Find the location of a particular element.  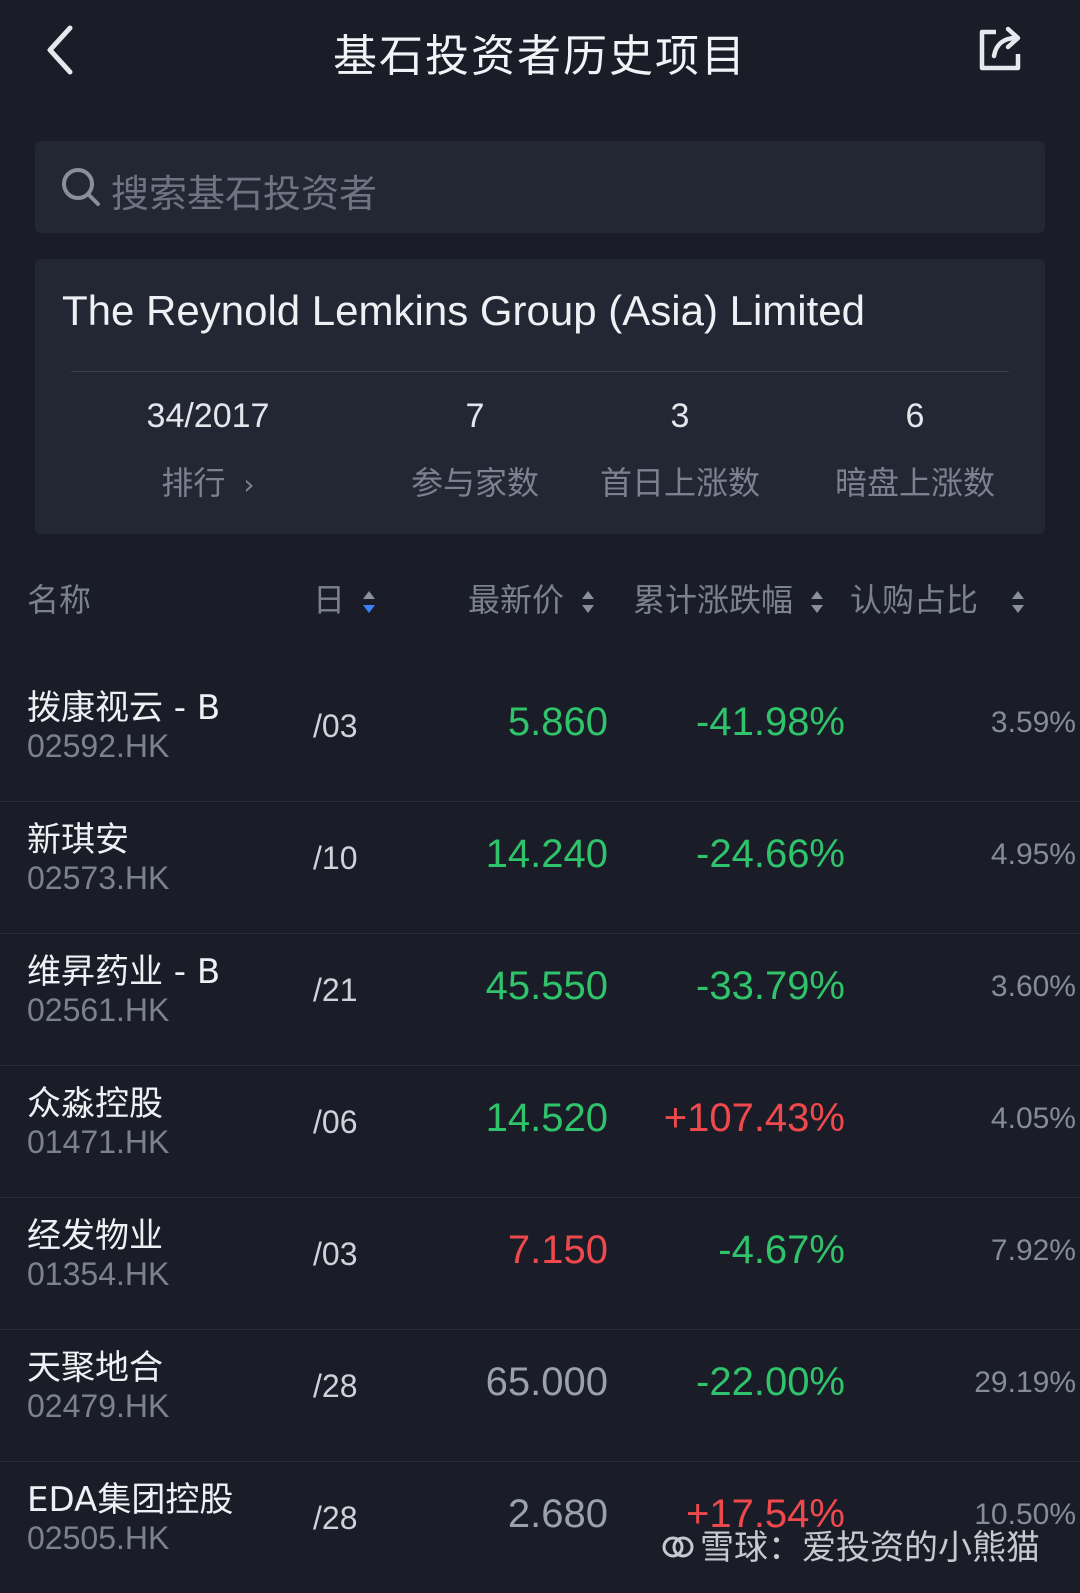

stat-grey-market-up-value: 6 is located at coordinates (915, 416).